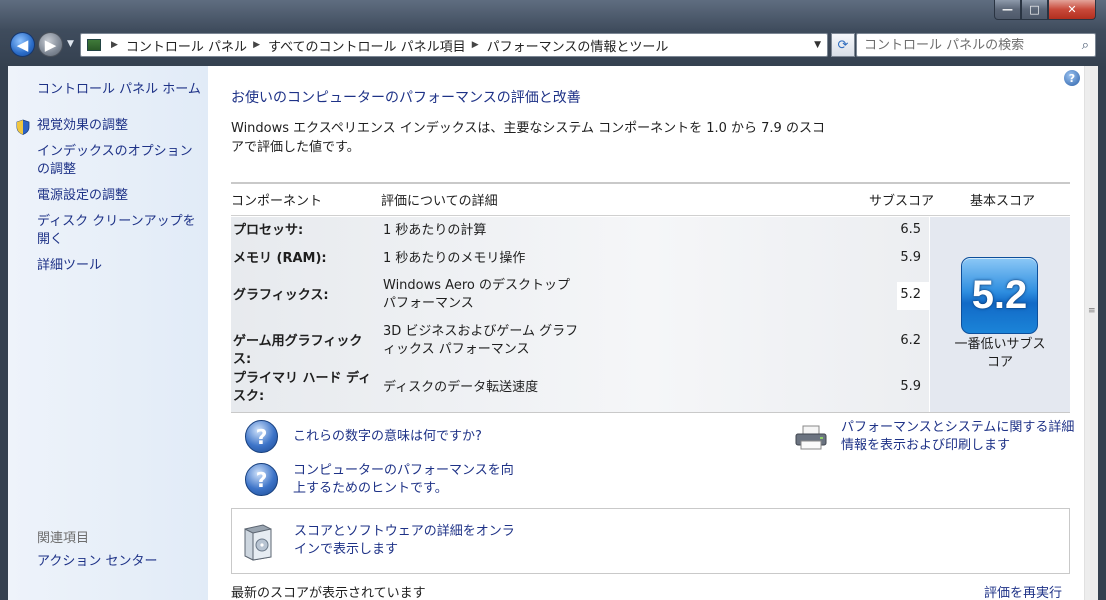 The image size is (1106, 600). I want to click on refresh-icon: ⟳, so click(843, 45).